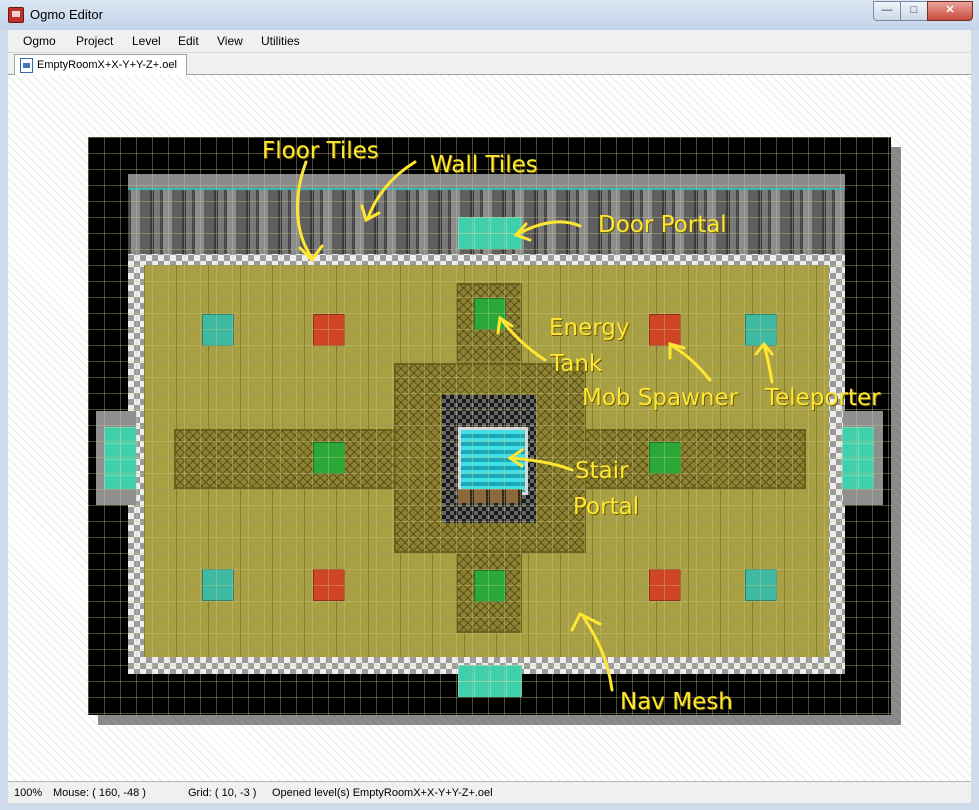  I want to click on status-zoom: 100%, so click(28, 793).